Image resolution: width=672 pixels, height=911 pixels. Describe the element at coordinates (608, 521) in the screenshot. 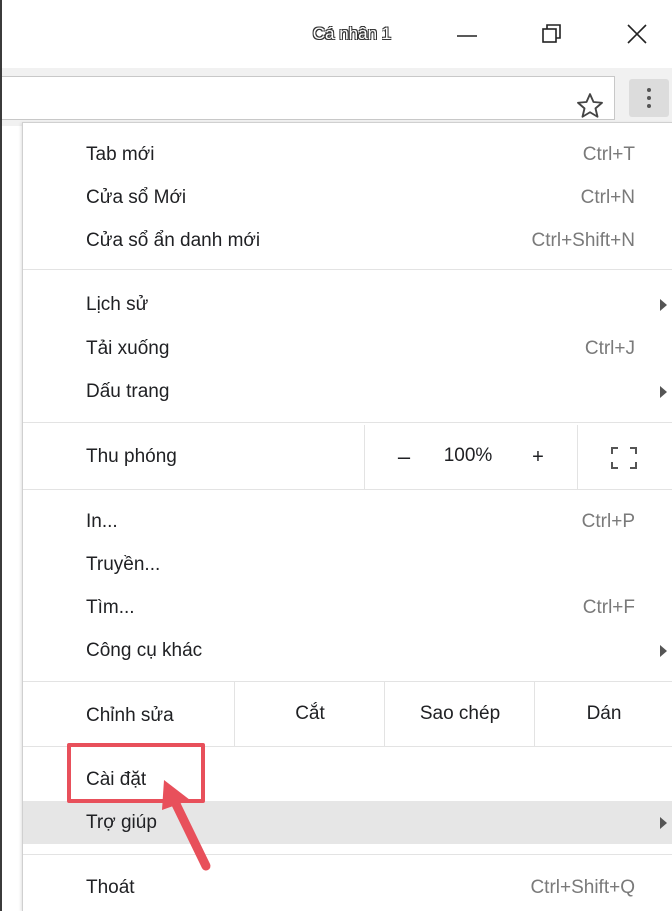

I see `menu-item-shortcut: Ctrl+P` at that location.